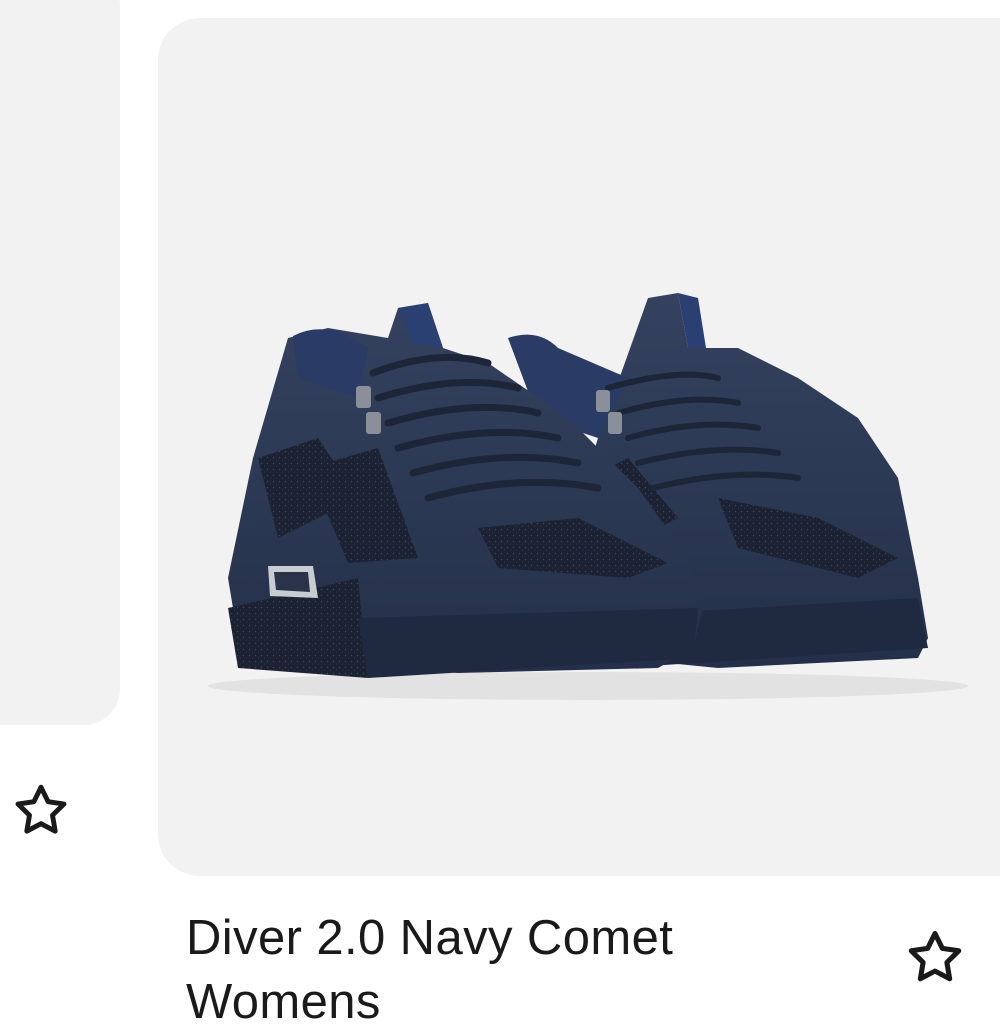  What do you see at coordinates (506, 970) in the screenshot?
I see `product-title: Diver 2.0 Navy Comet Womens` at bounding box center [506, 970].